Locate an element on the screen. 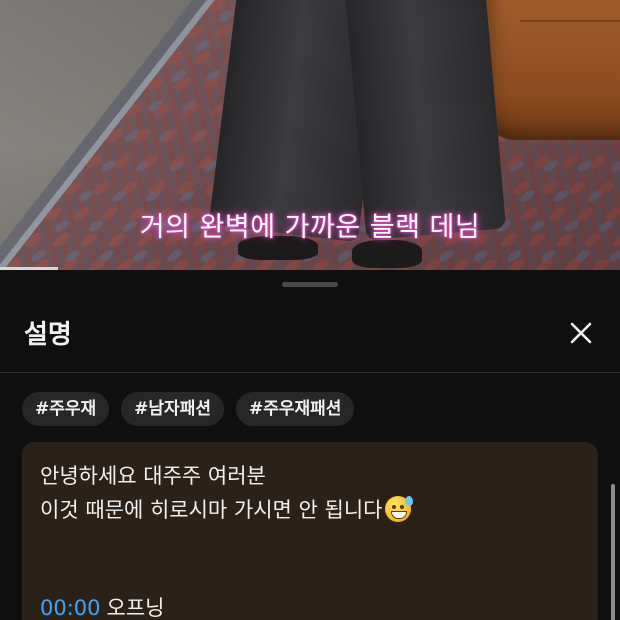 The image size is (620, 620). grinning-face-with-sweat-icon is located at coordinates (398, 509).